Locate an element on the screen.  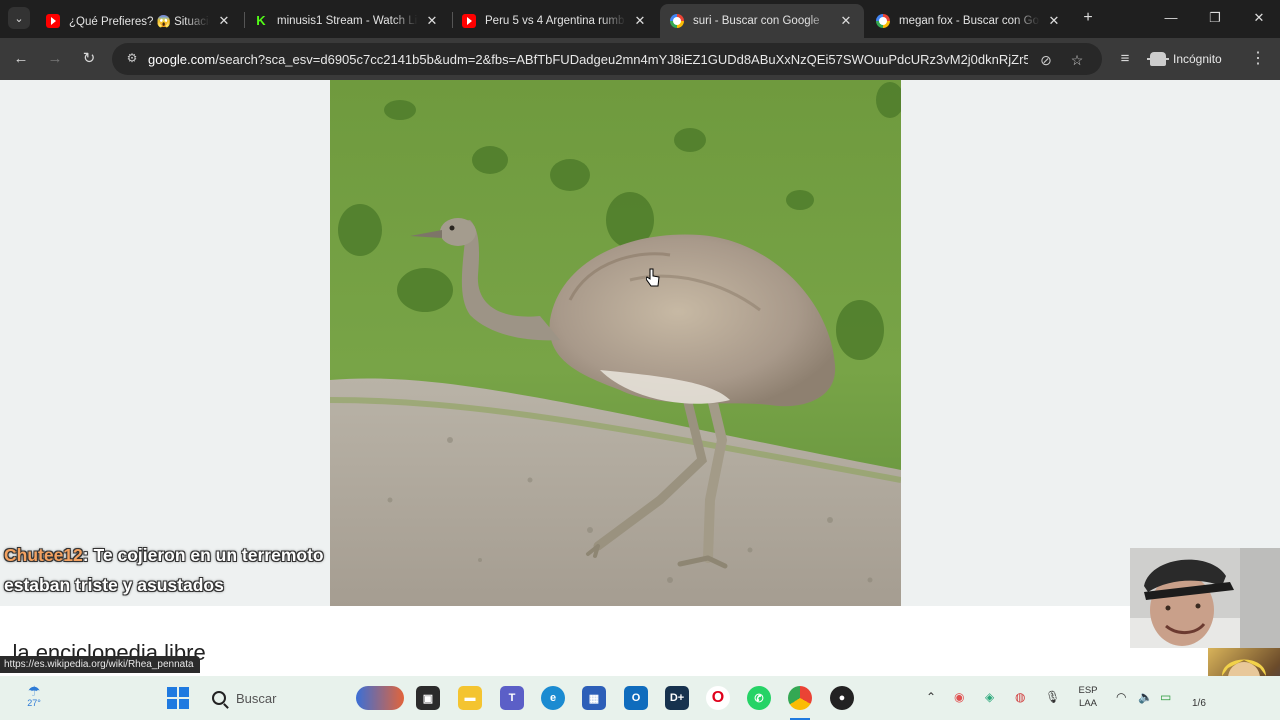
plus-icon: + is located at coordinates (1088, 17).